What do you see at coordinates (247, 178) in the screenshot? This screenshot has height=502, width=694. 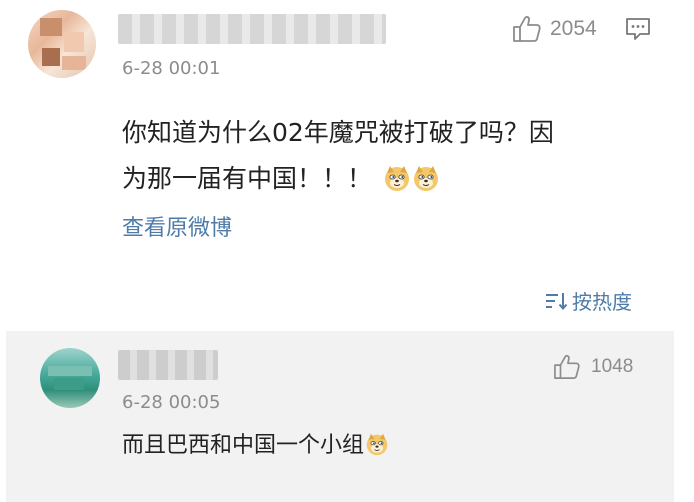 I see `comment-text-segment: 为那一届有中国！！！` at bounding box center [247, 178].